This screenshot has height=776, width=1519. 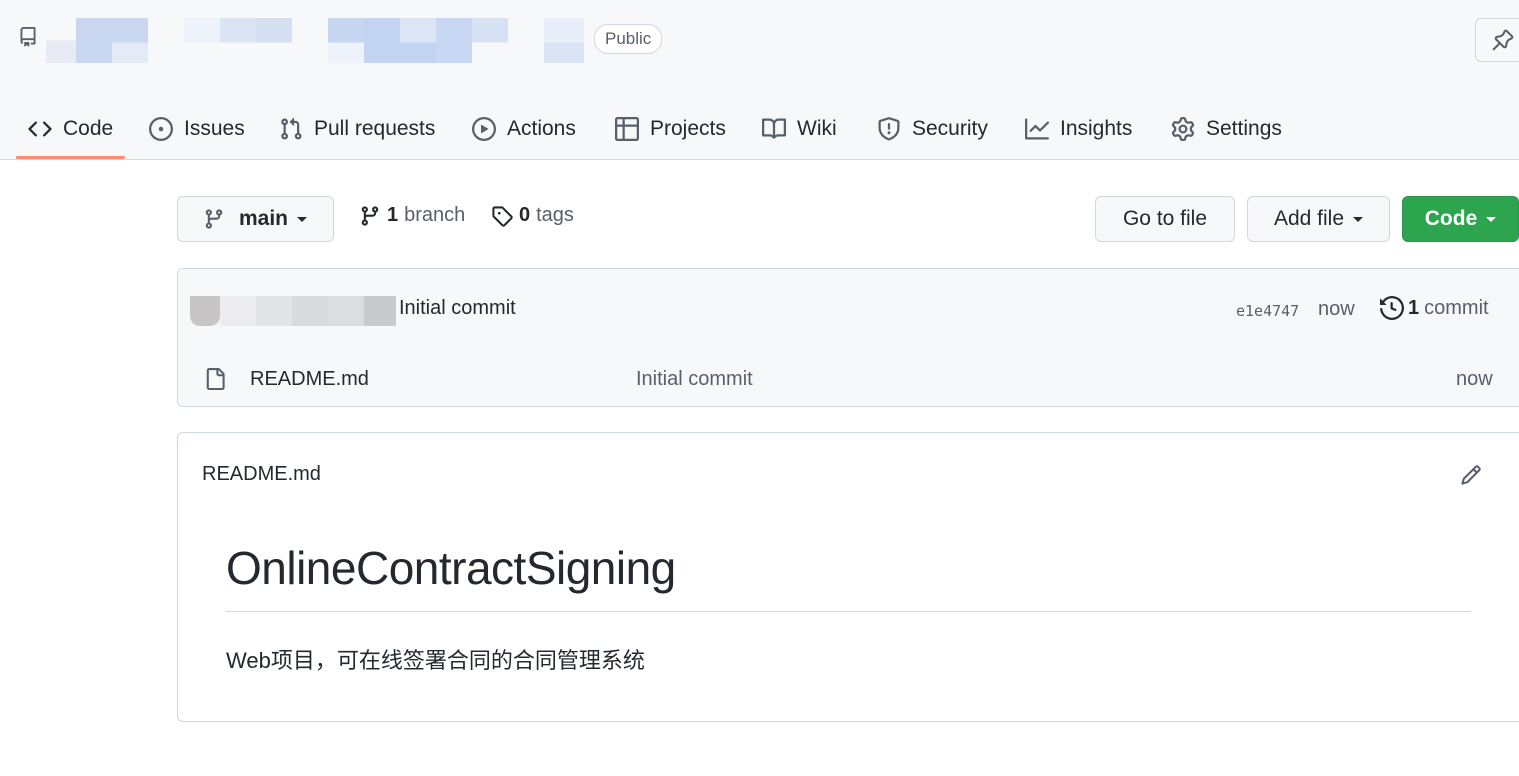 I want to click on tab-settings: Settings, so click(x=1226, y=128).